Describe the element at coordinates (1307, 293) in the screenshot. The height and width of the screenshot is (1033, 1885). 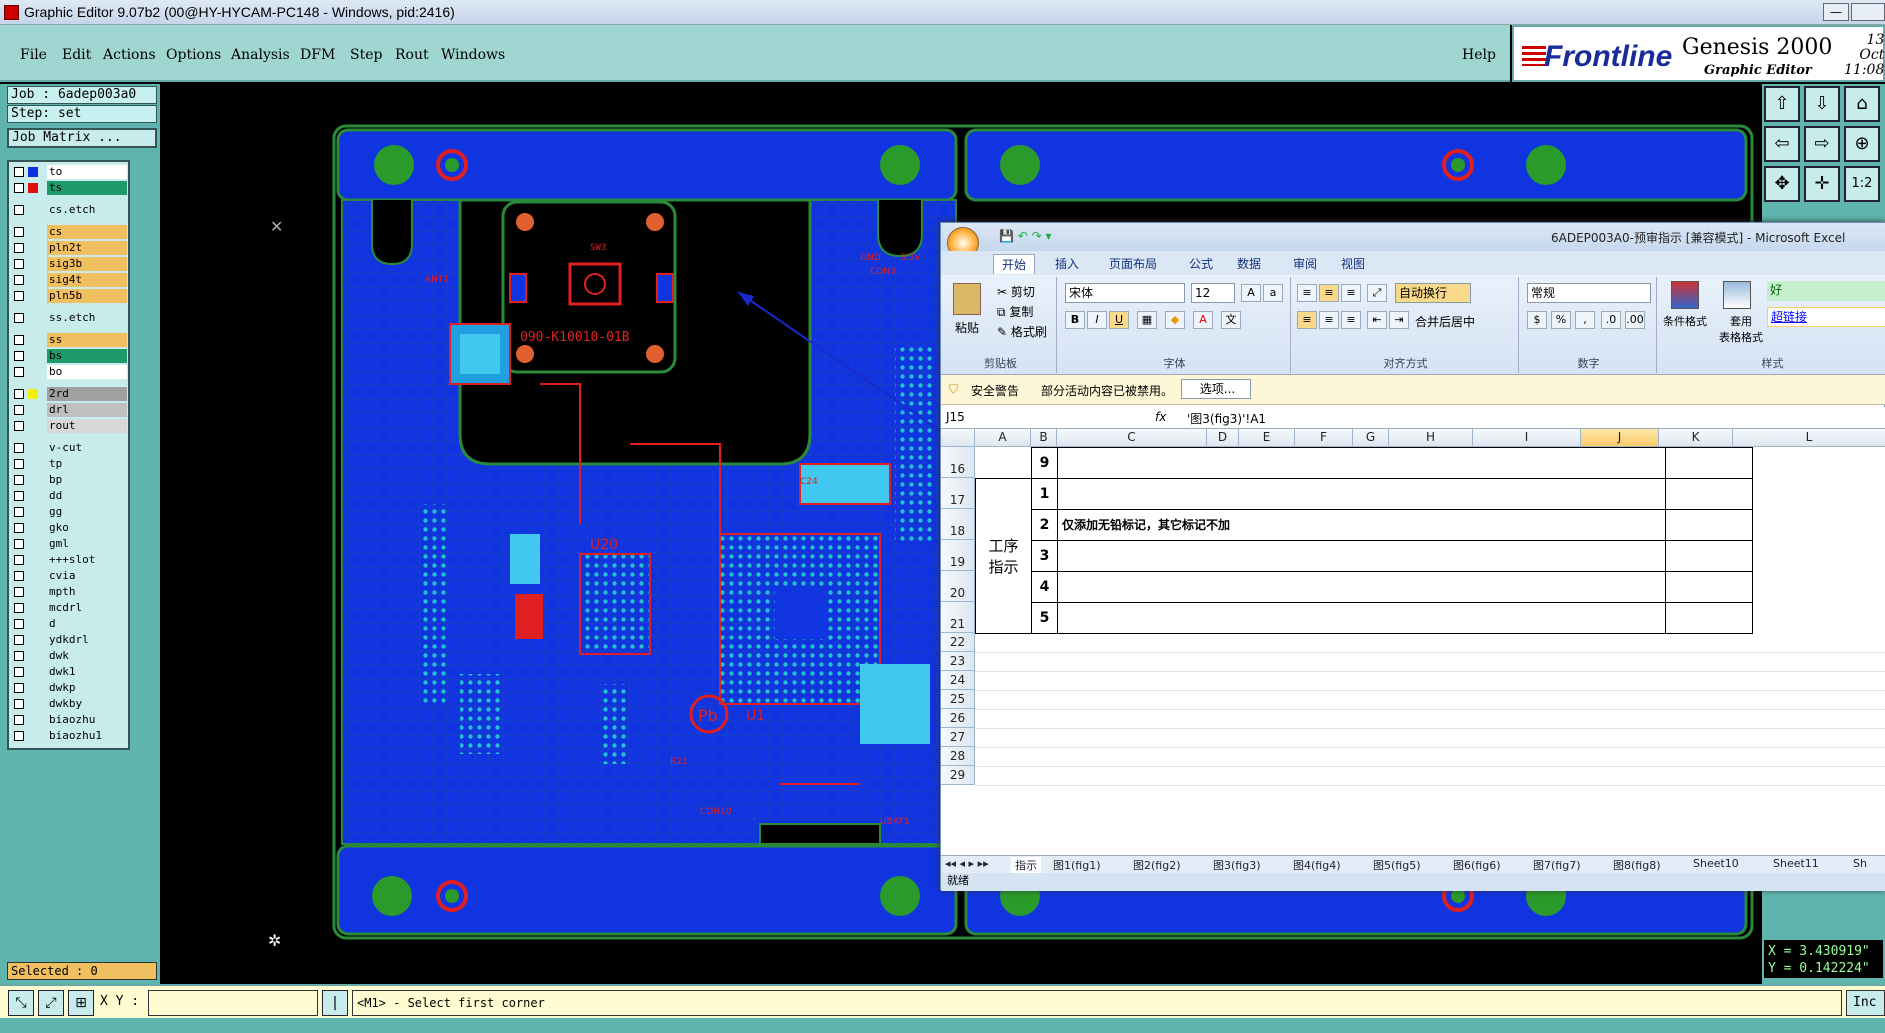
I see `align-top-icon: ≡` at that location.